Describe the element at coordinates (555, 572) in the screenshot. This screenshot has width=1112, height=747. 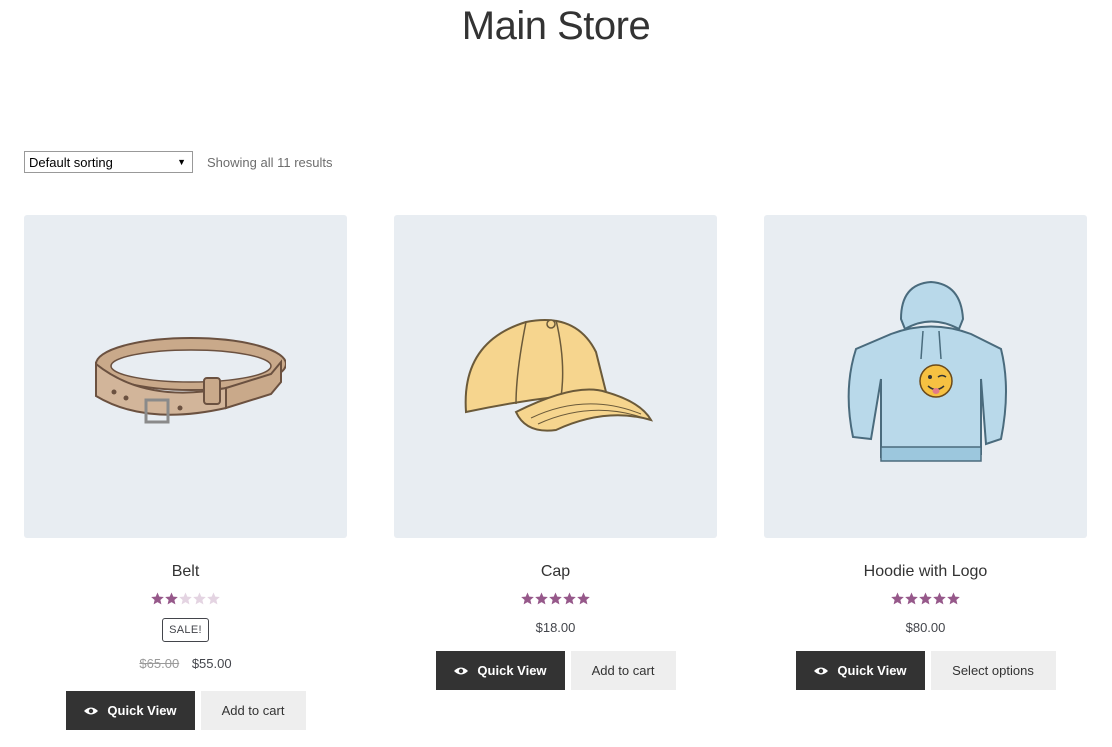
I see `product-title: Cap` at that location.